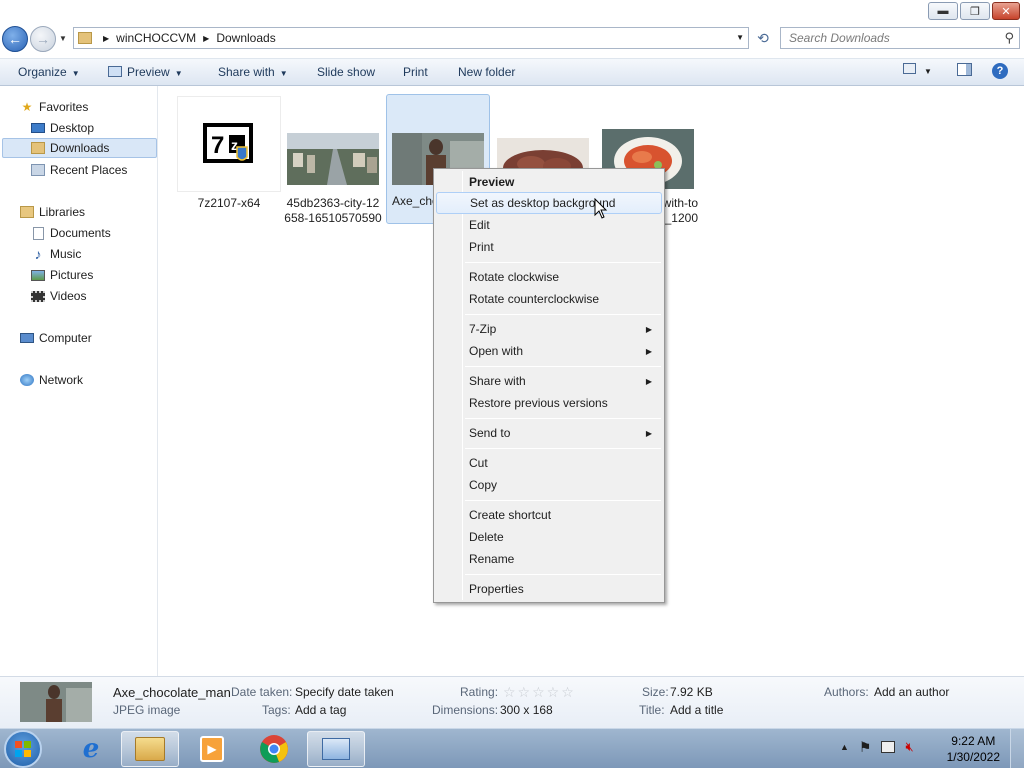 The image size is (1024, 768). Describe the element at coordinates (943, 11) in the screenshot. I see `minimize-button: ▬` at that location.